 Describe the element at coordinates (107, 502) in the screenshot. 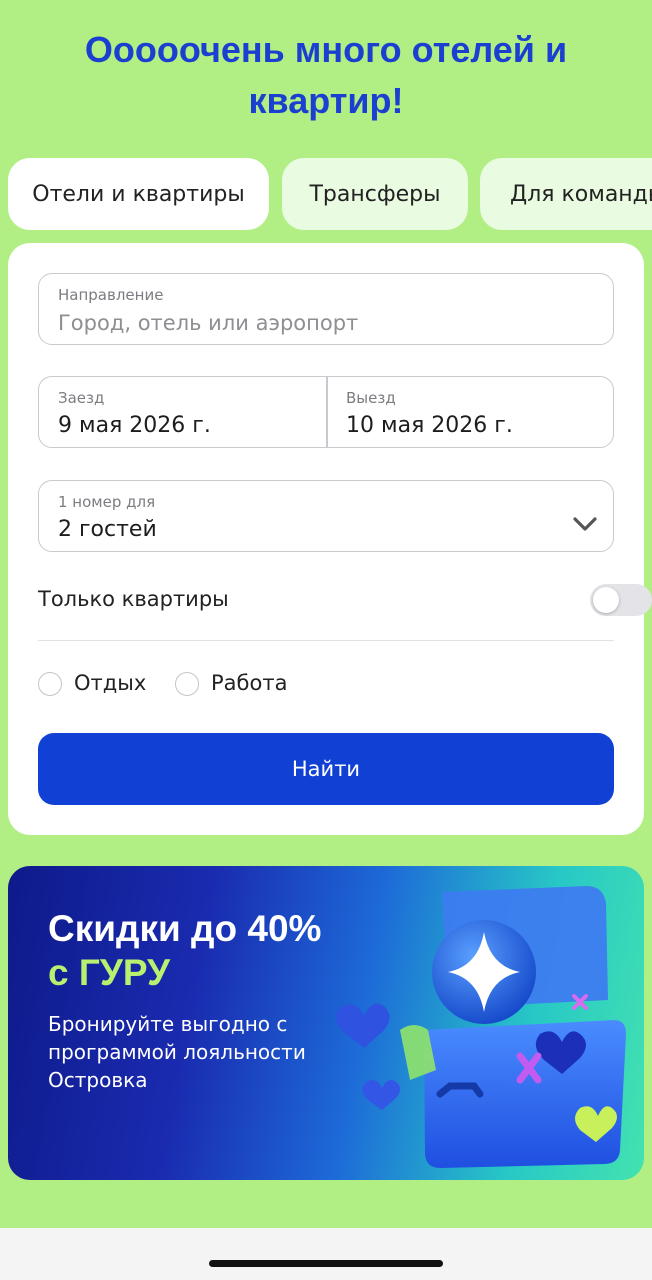

I see `guests-label: 1 номер для` at that location.